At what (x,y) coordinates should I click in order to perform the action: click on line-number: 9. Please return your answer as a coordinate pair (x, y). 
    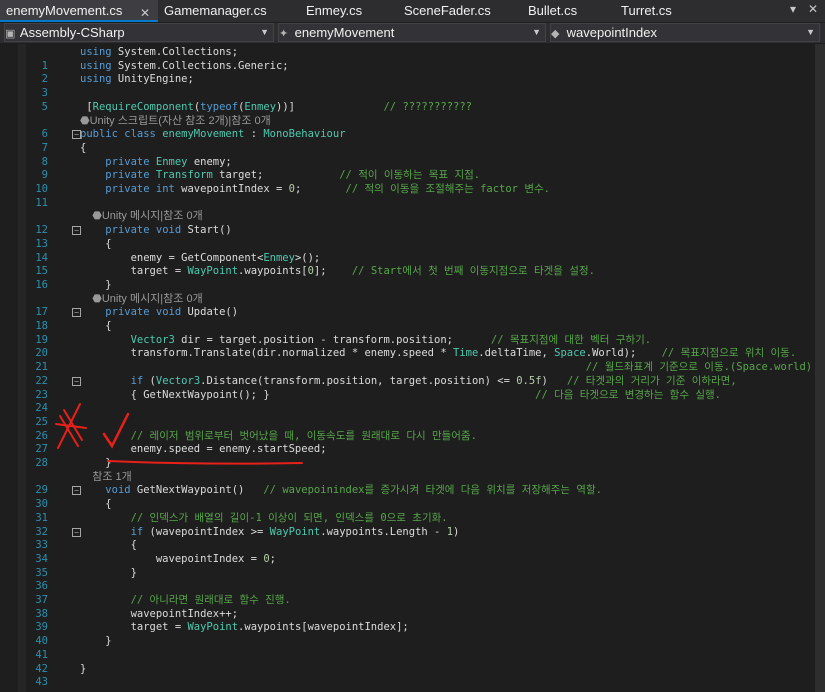
    Looking at the image, I should click on (44, 175).